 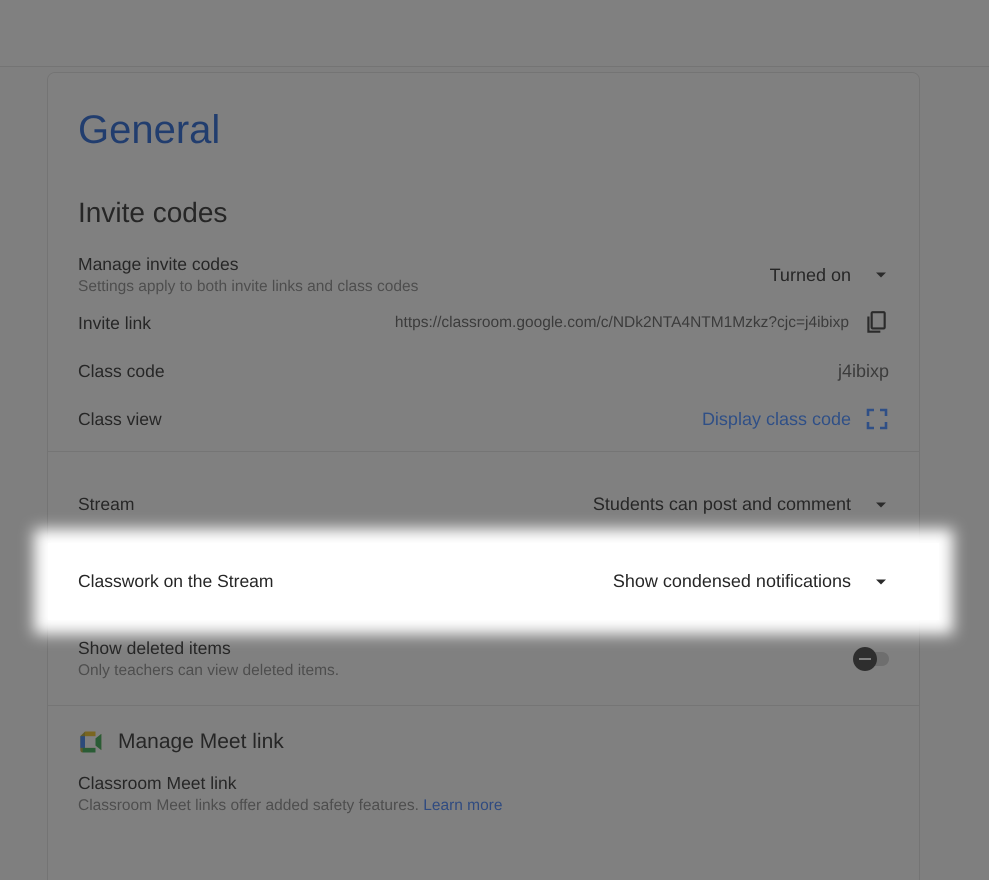 What do you see at coordinates (114, 323) in the screenshot?
I see `setting-label: Invite link` at bounding box center [114, 323].